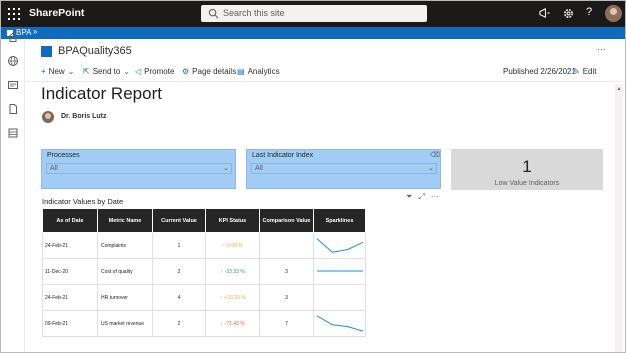 The image size is (626, 353). What do you see at coordinates (209, 71) in the screenshot?
I see `page-details-button: ⚙ Page details` at bounding box center [209, 71].